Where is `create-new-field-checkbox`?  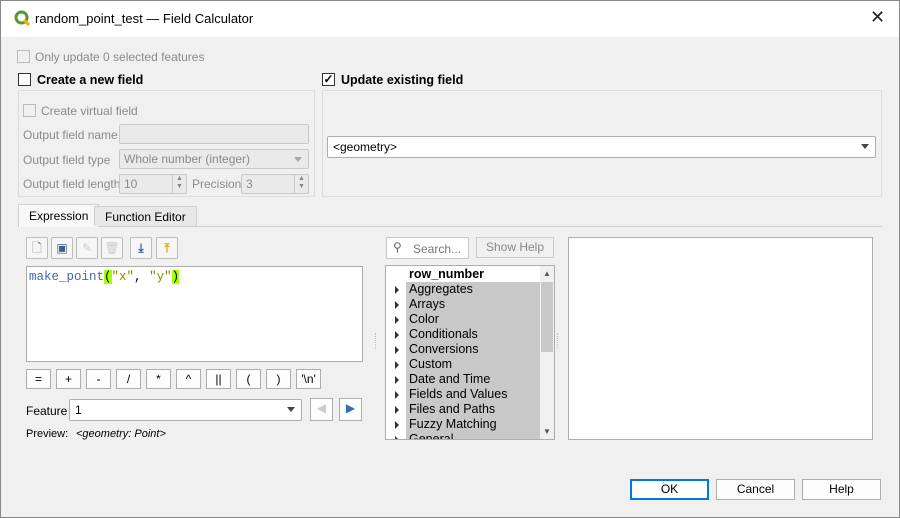 create-new-field-checkbox is located at coordinates (24, 79).